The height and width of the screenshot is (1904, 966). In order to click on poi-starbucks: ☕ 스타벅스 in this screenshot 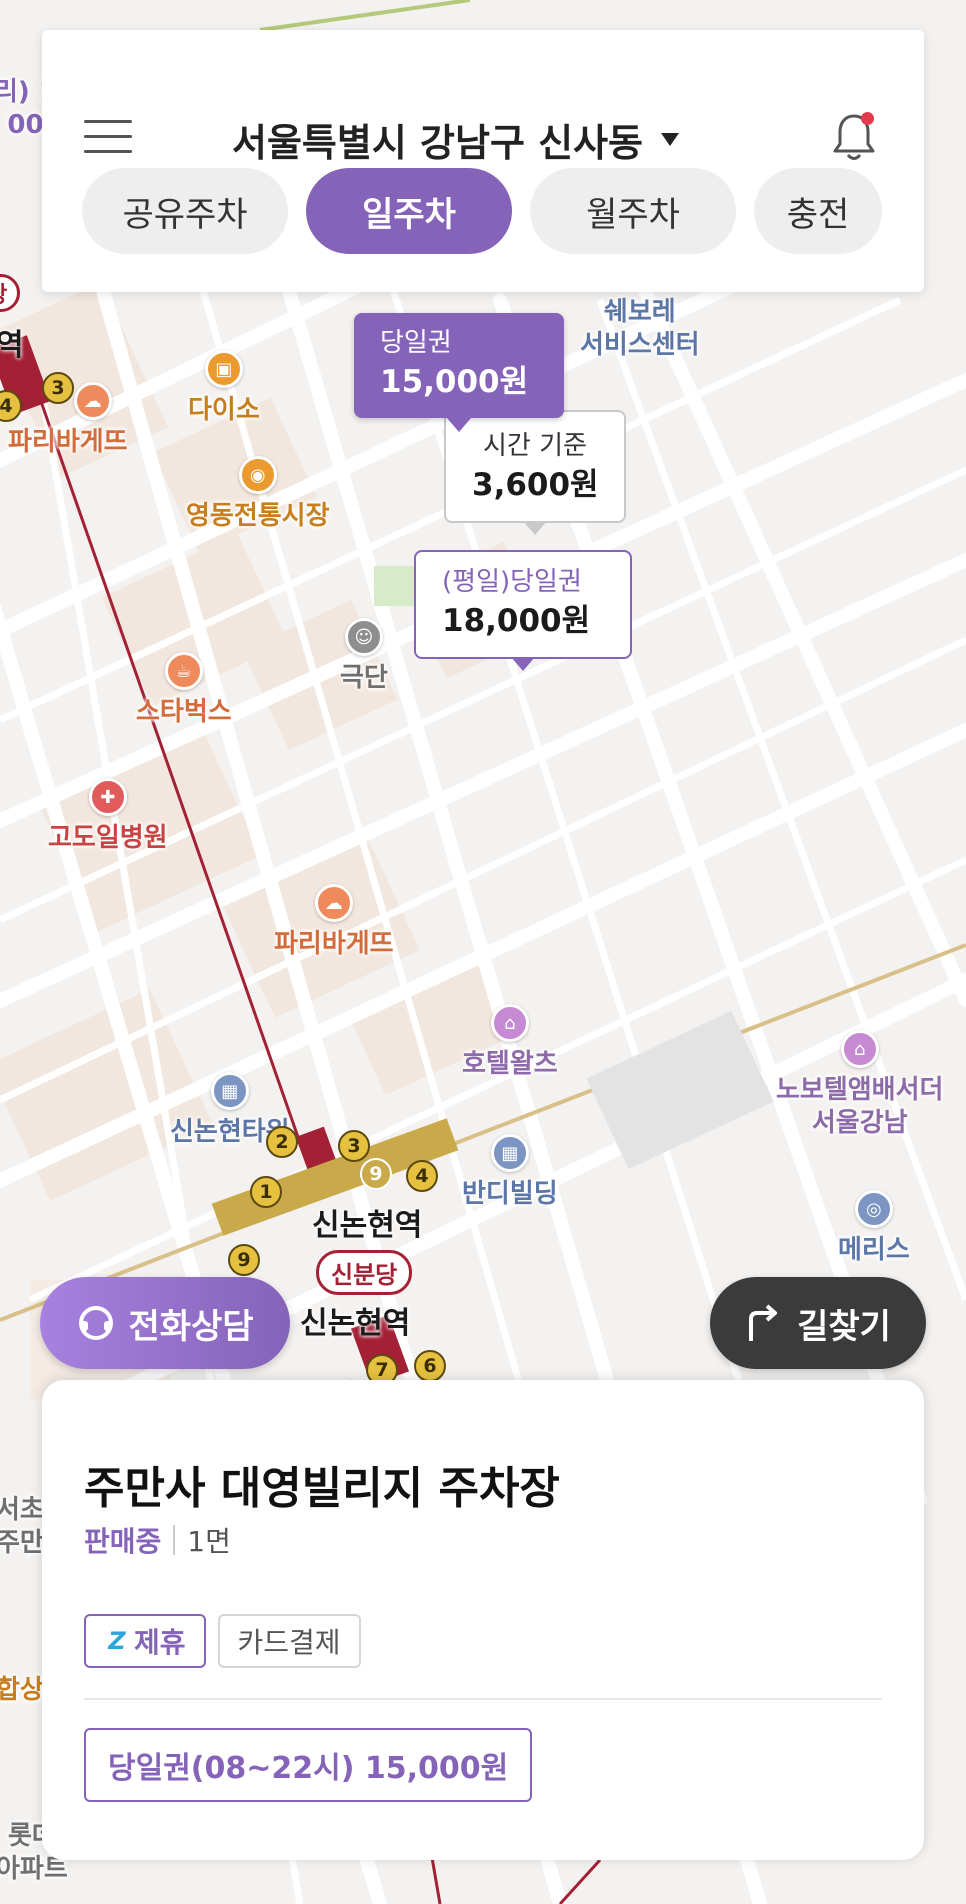, I will do `click(184, 690)`.